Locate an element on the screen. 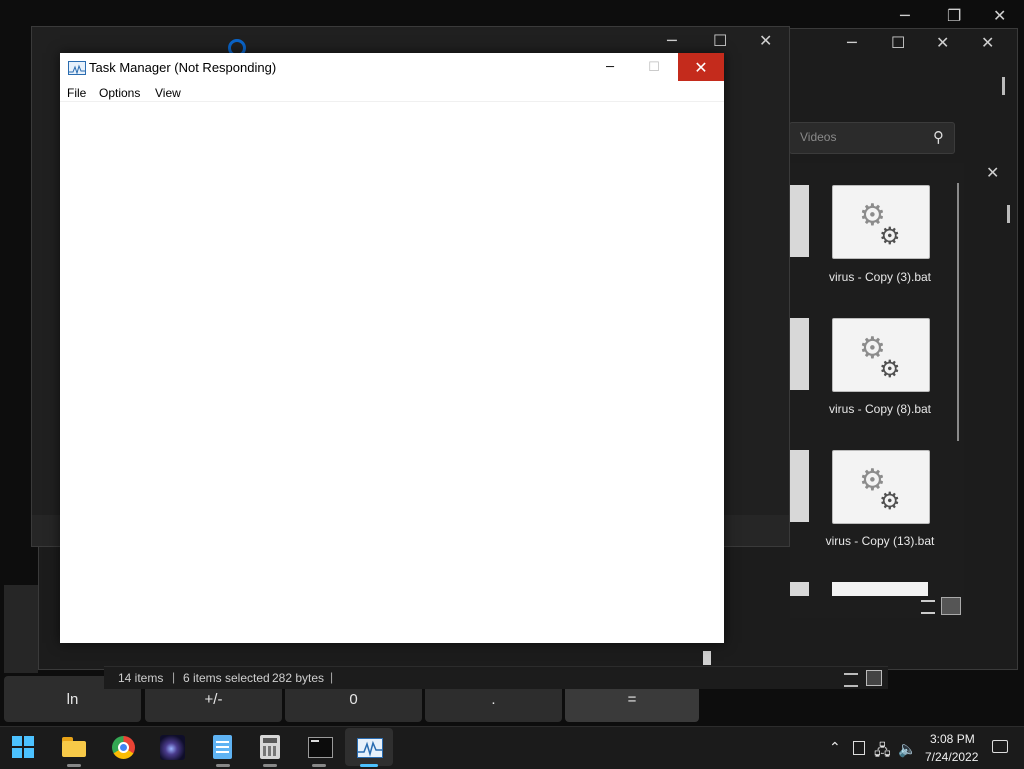 The height and width of the screenshot is (769, 1024). notification-icon is located at coordinates (1000, 746).